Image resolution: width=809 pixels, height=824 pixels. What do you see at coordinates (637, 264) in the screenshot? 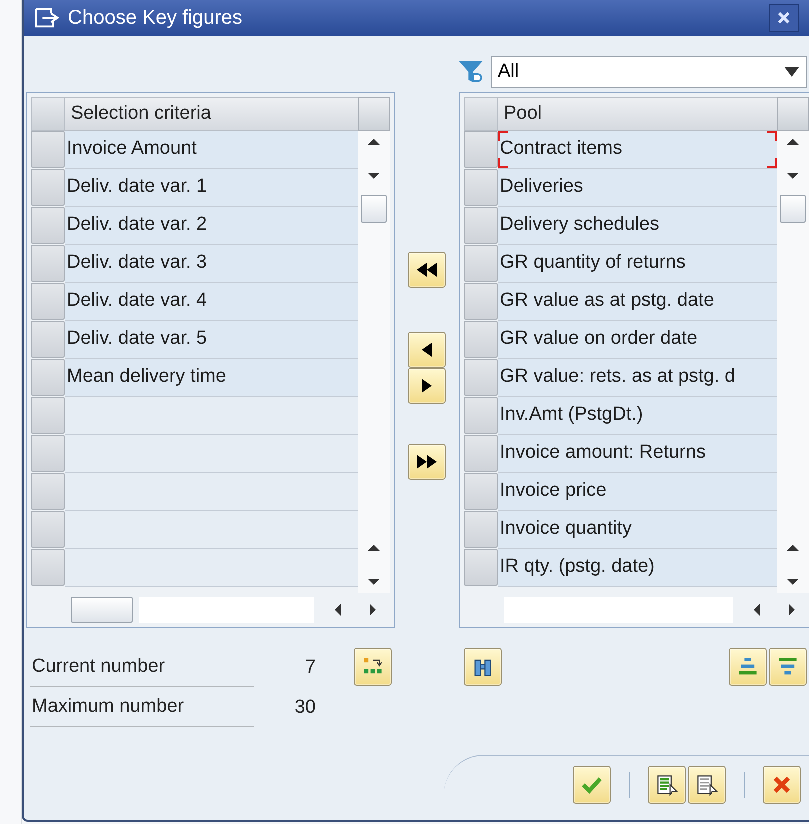
I see `table-cell: GR quantity of returns` at bounding box center [637, 264].